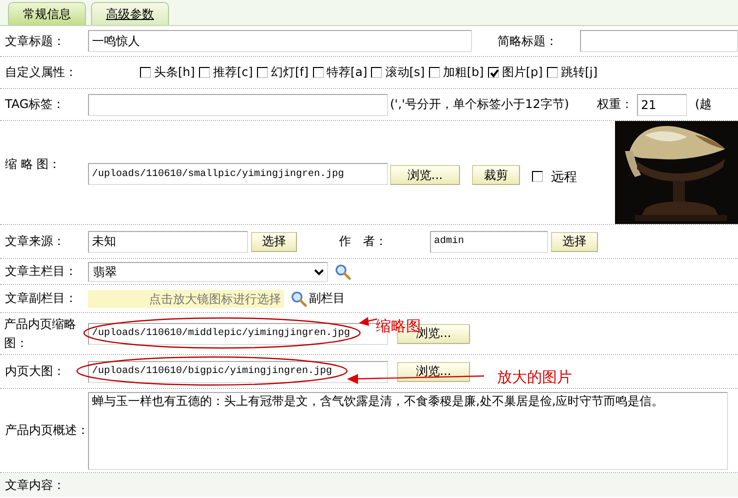 Image resolution: width=738 pixels, height=498 pixels. What do you see at coordinates (186, 299) in the screenshot?
I see `sub-column-field: 点击放大镜图标进行选择` at bounding box center [186, 299].